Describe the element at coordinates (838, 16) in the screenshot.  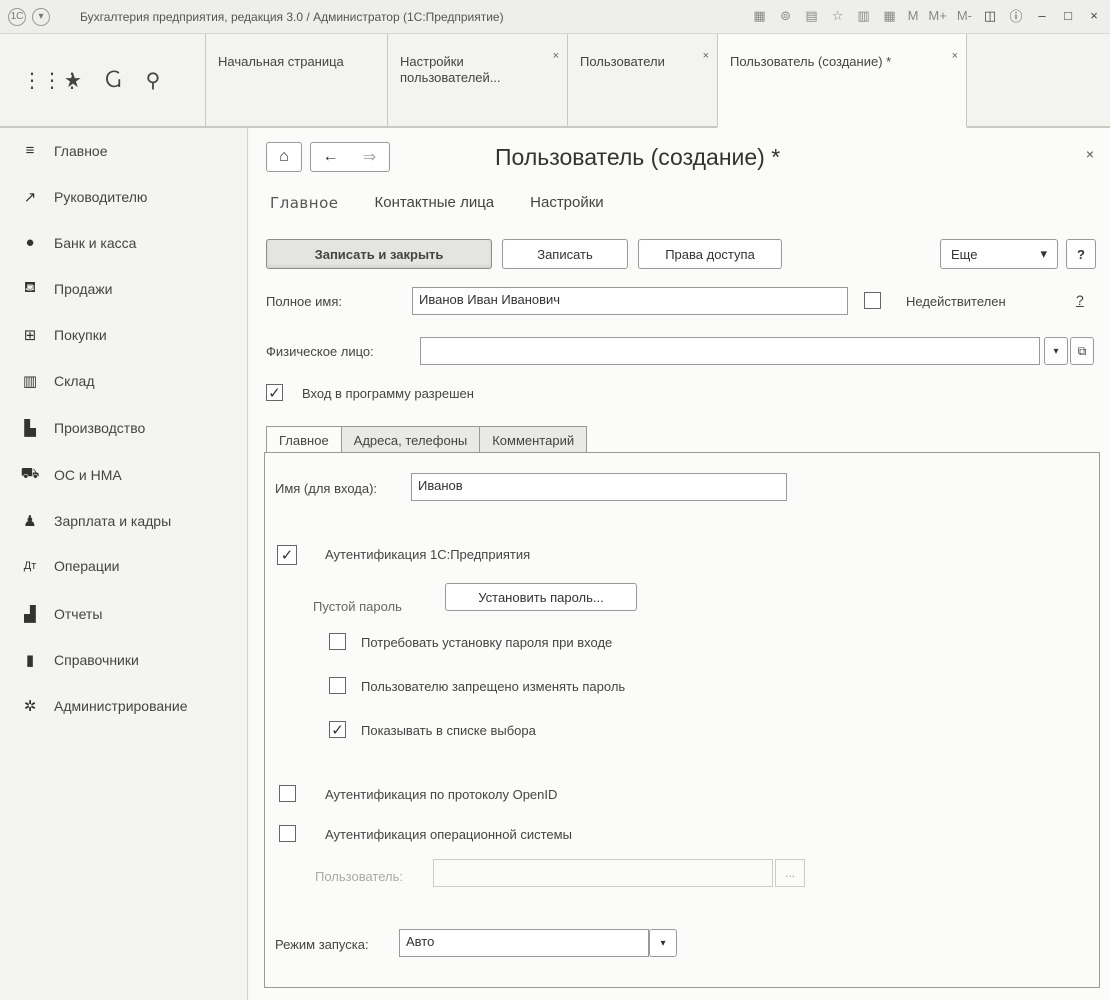
I see `favorite-icon: ☆` at that location.